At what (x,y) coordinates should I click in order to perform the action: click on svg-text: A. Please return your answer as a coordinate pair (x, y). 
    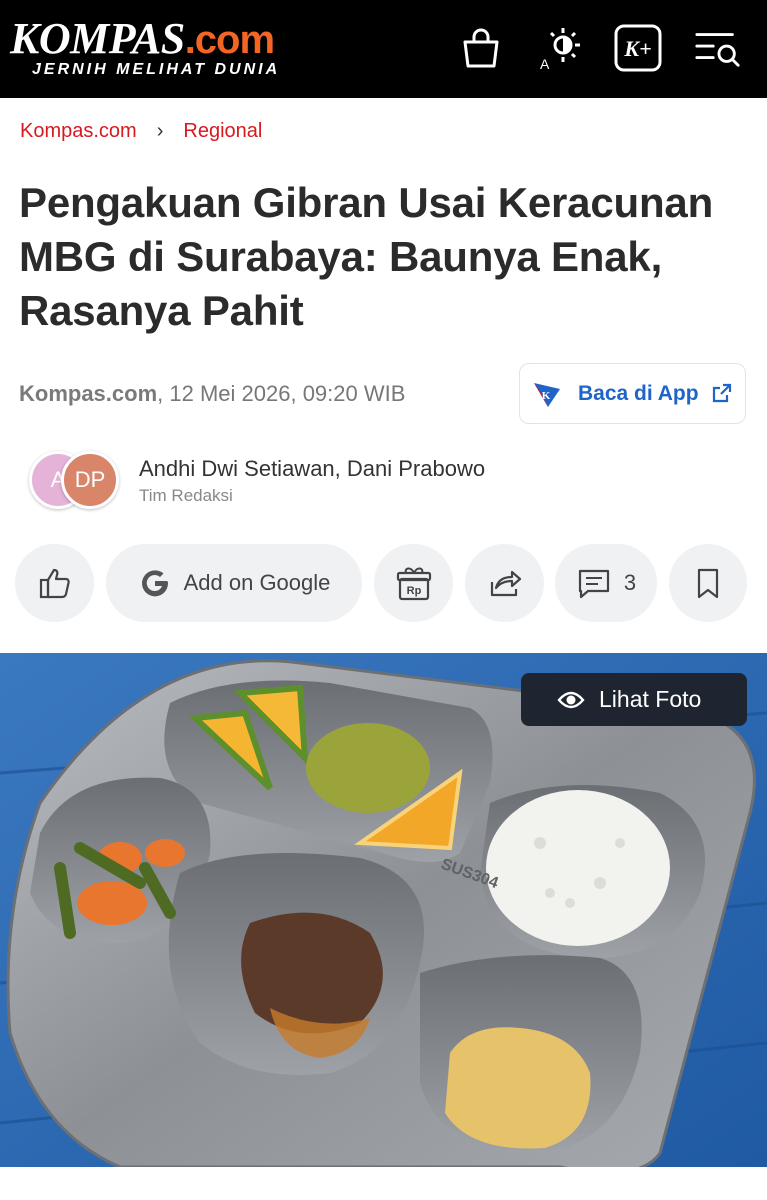
    Looking at the image, I should click on (545, 63).